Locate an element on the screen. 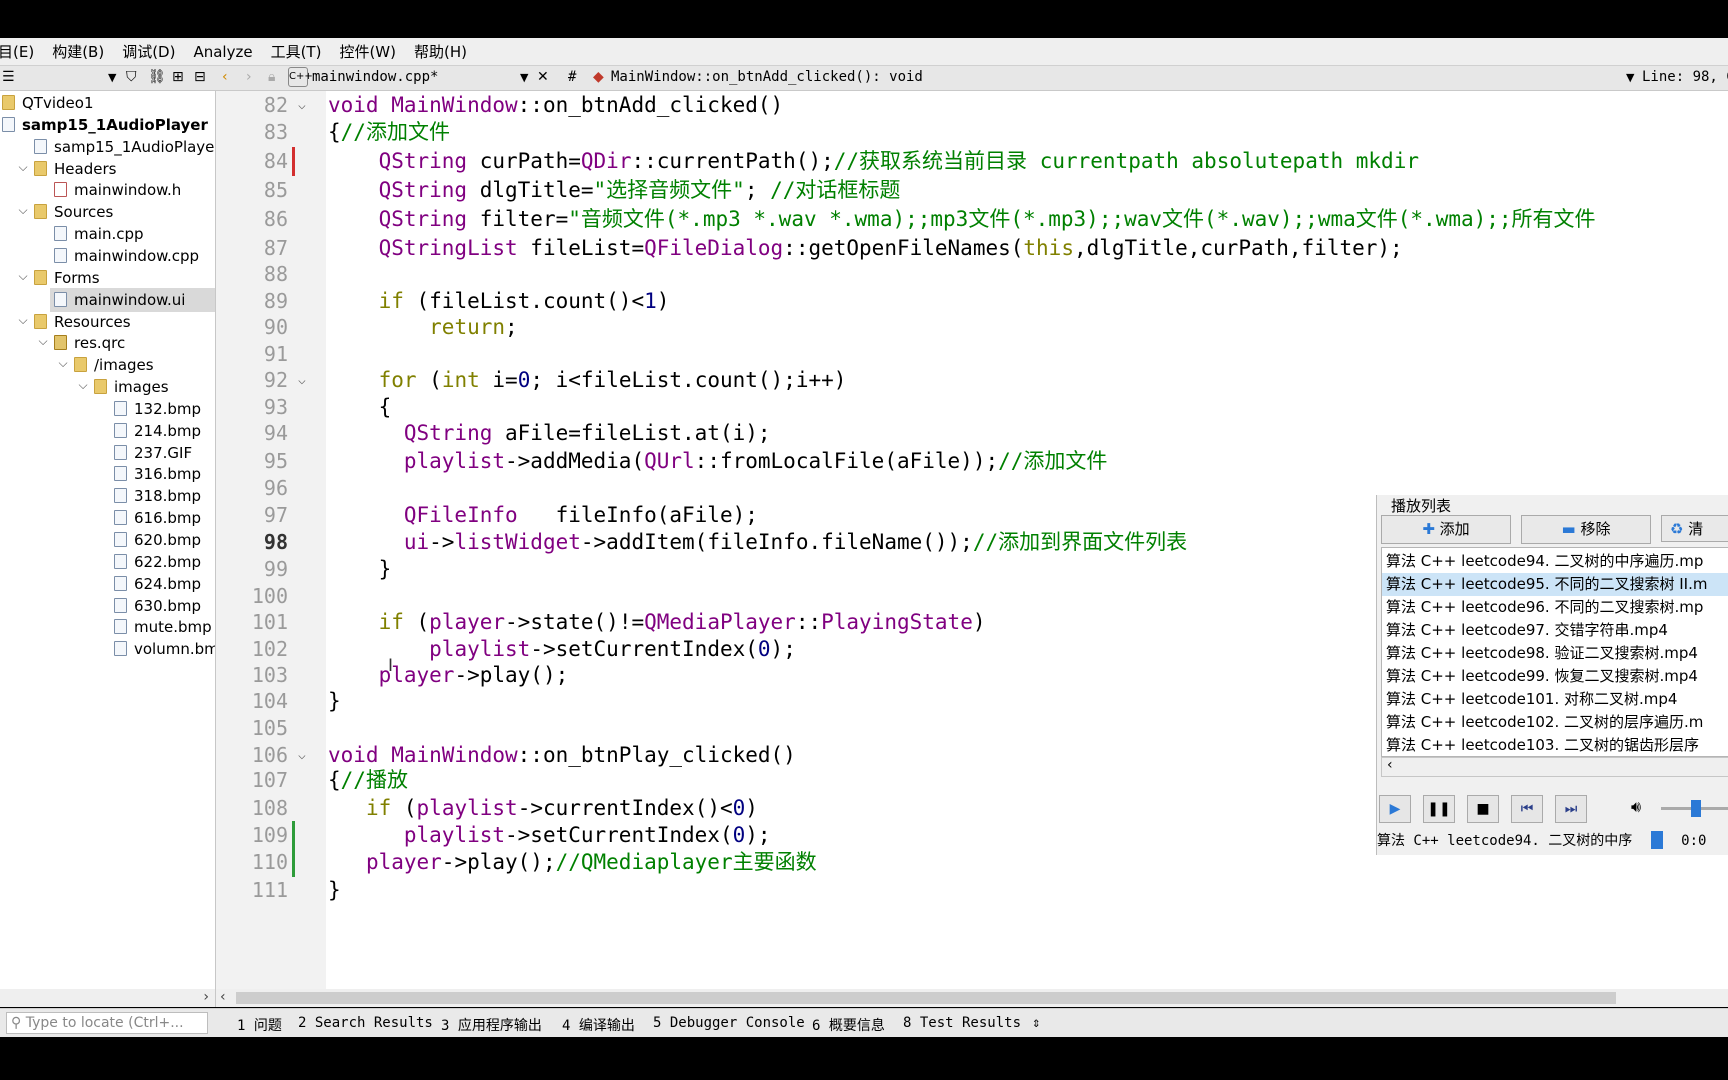  volume-slider is located at coordinates (1694, 808).